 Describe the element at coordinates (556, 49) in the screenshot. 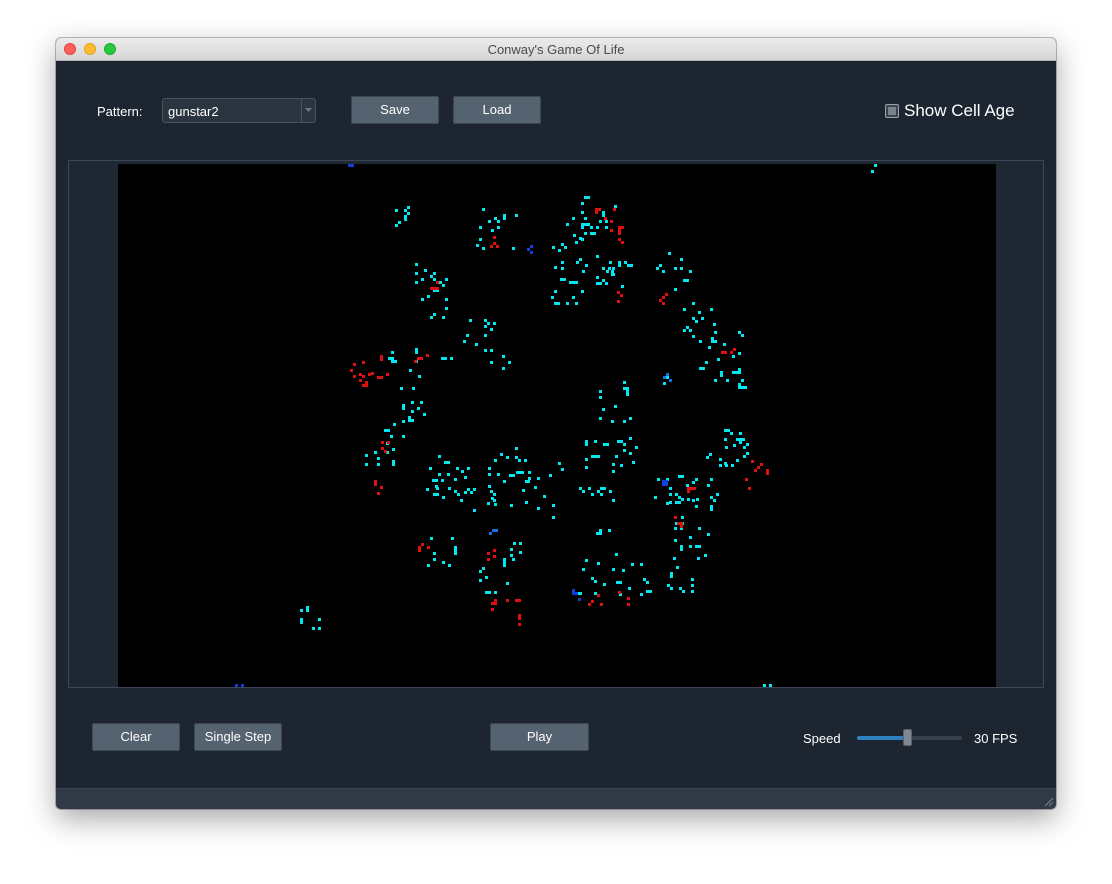

I see `window-title: Conway's Game Of Life` at that location.